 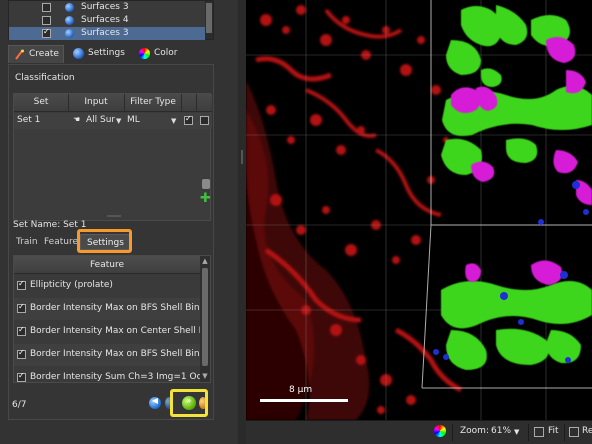 I want to click on tab-train: Train, so click(x=27, y=242).